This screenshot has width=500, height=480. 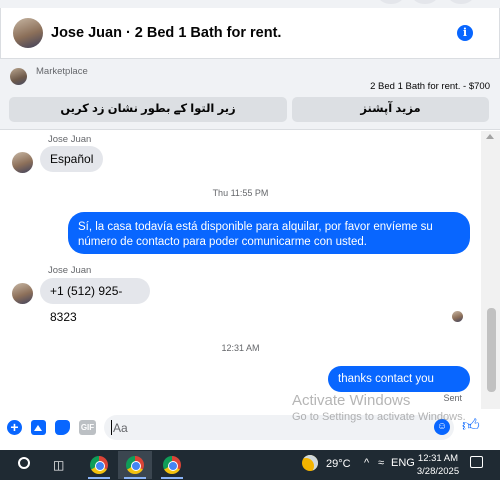 What do you see at coordinates (14, 427) in the screenshot?
I see `plus-icon: +` at bounding box center [14, 427].